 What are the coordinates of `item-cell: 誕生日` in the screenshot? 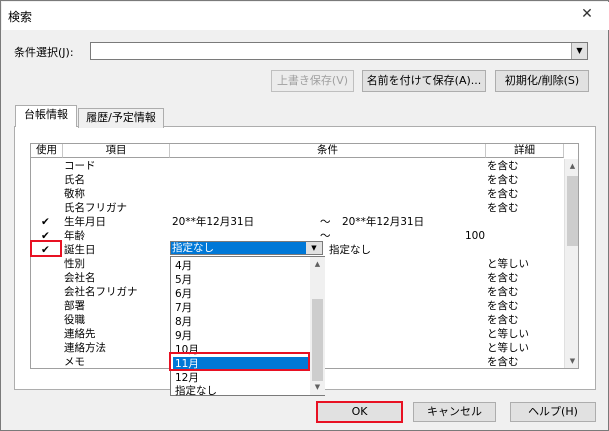 It's located at (80, 250).